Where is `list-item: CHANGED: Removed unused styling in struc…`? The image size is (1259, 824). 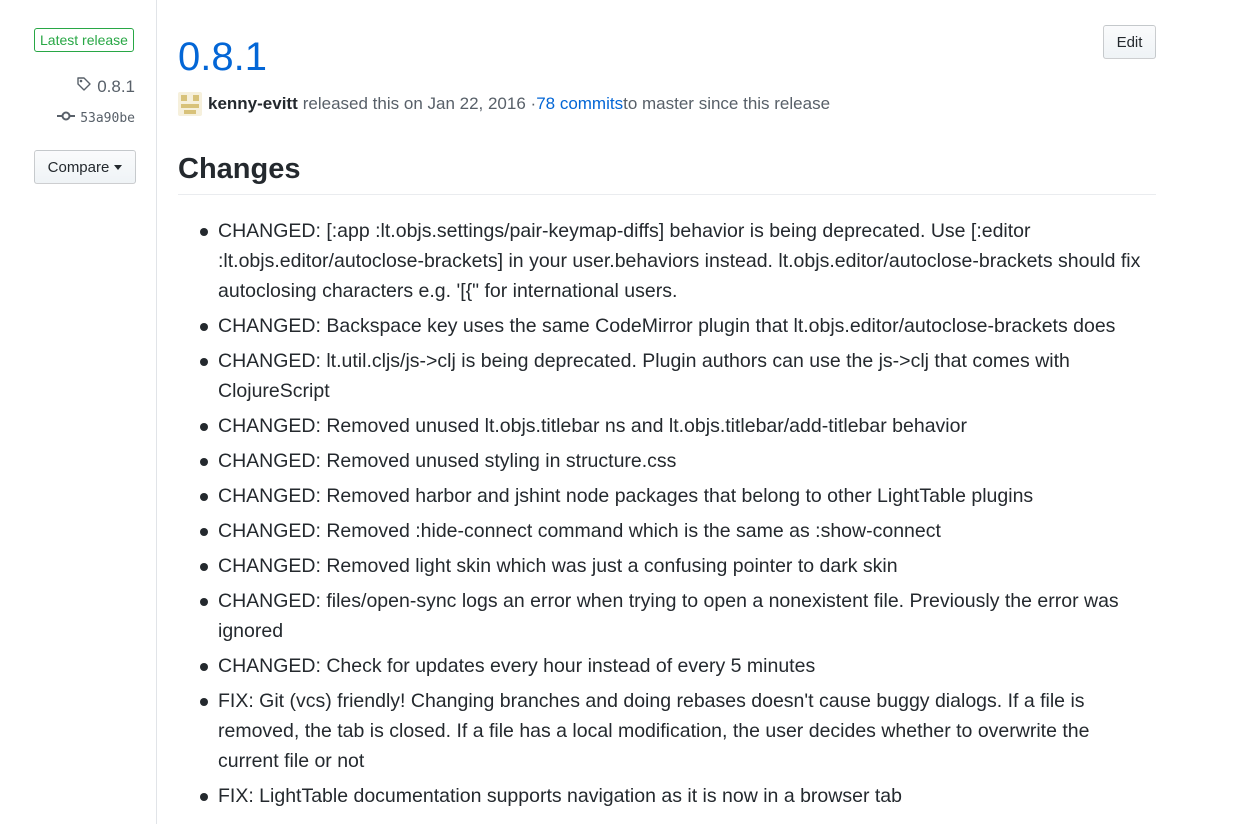
list-item: CHANGED: Removed unused styling in struc… is located at coordinates (677, 461).